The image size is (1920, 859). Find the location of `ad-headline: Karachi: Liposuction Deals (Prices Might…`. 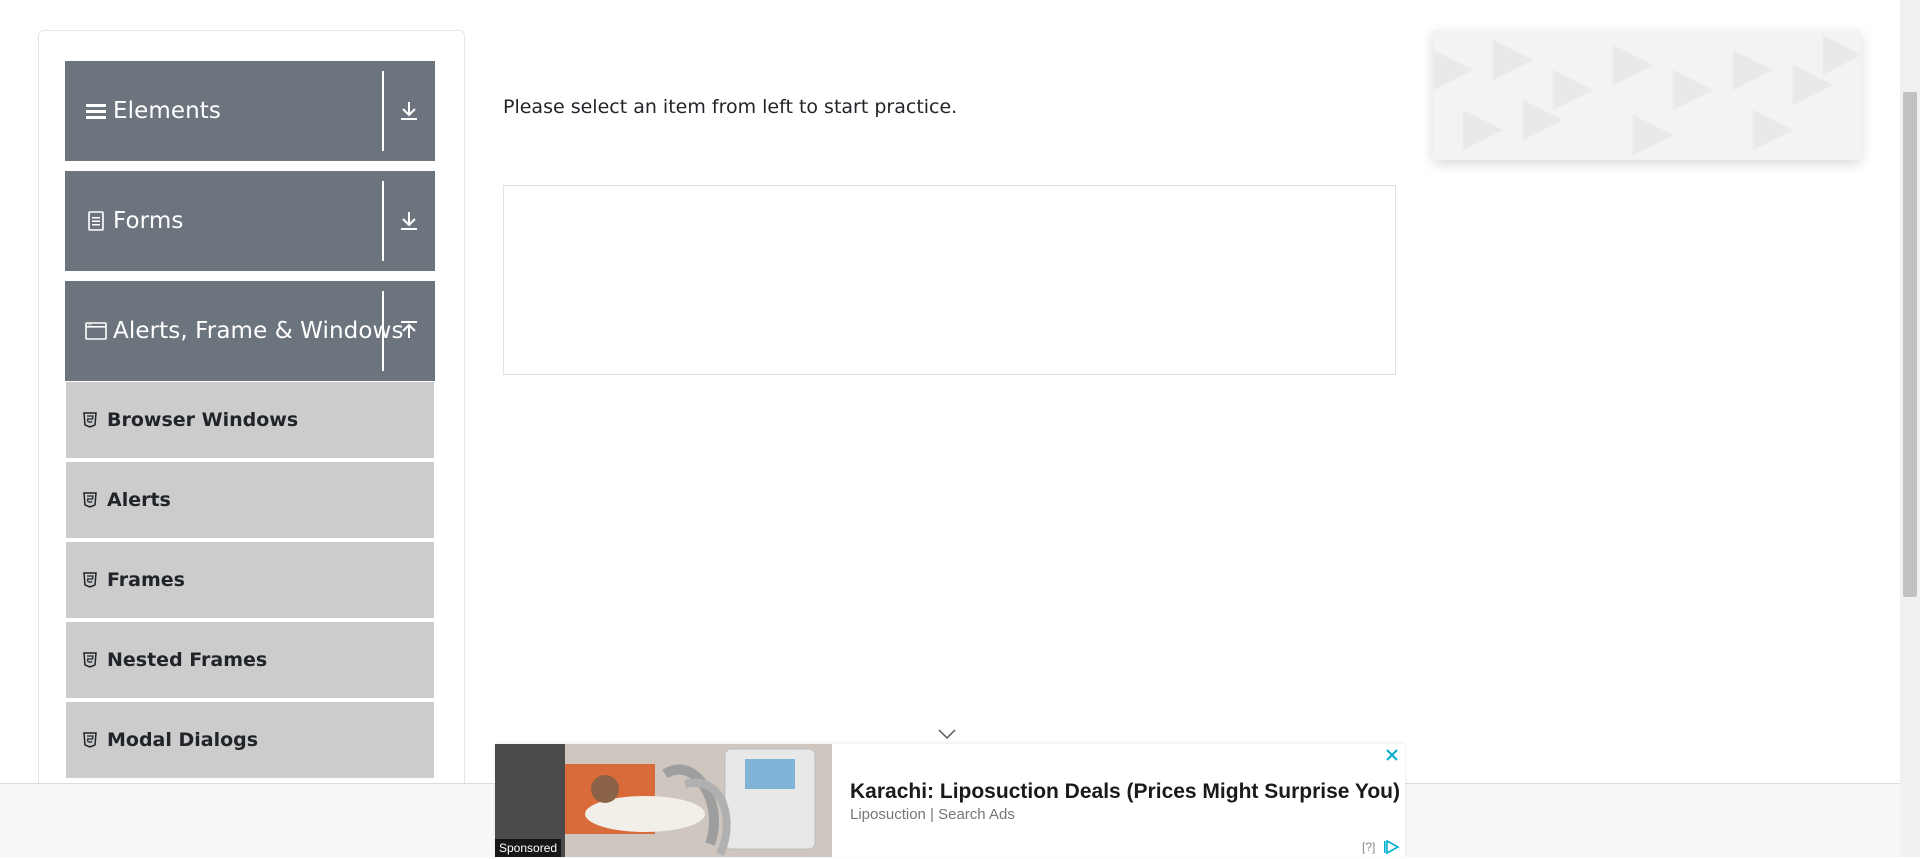

ad-headline: Karachi: Liposuction Deals (Prices Might… is located at coordinates (1125, 792).